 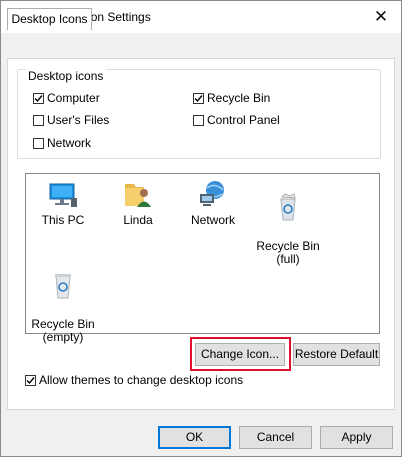 I want to click on allow-themes-checkbox-label: Allow themes to change desktop icons, so click(x=141, y=380).